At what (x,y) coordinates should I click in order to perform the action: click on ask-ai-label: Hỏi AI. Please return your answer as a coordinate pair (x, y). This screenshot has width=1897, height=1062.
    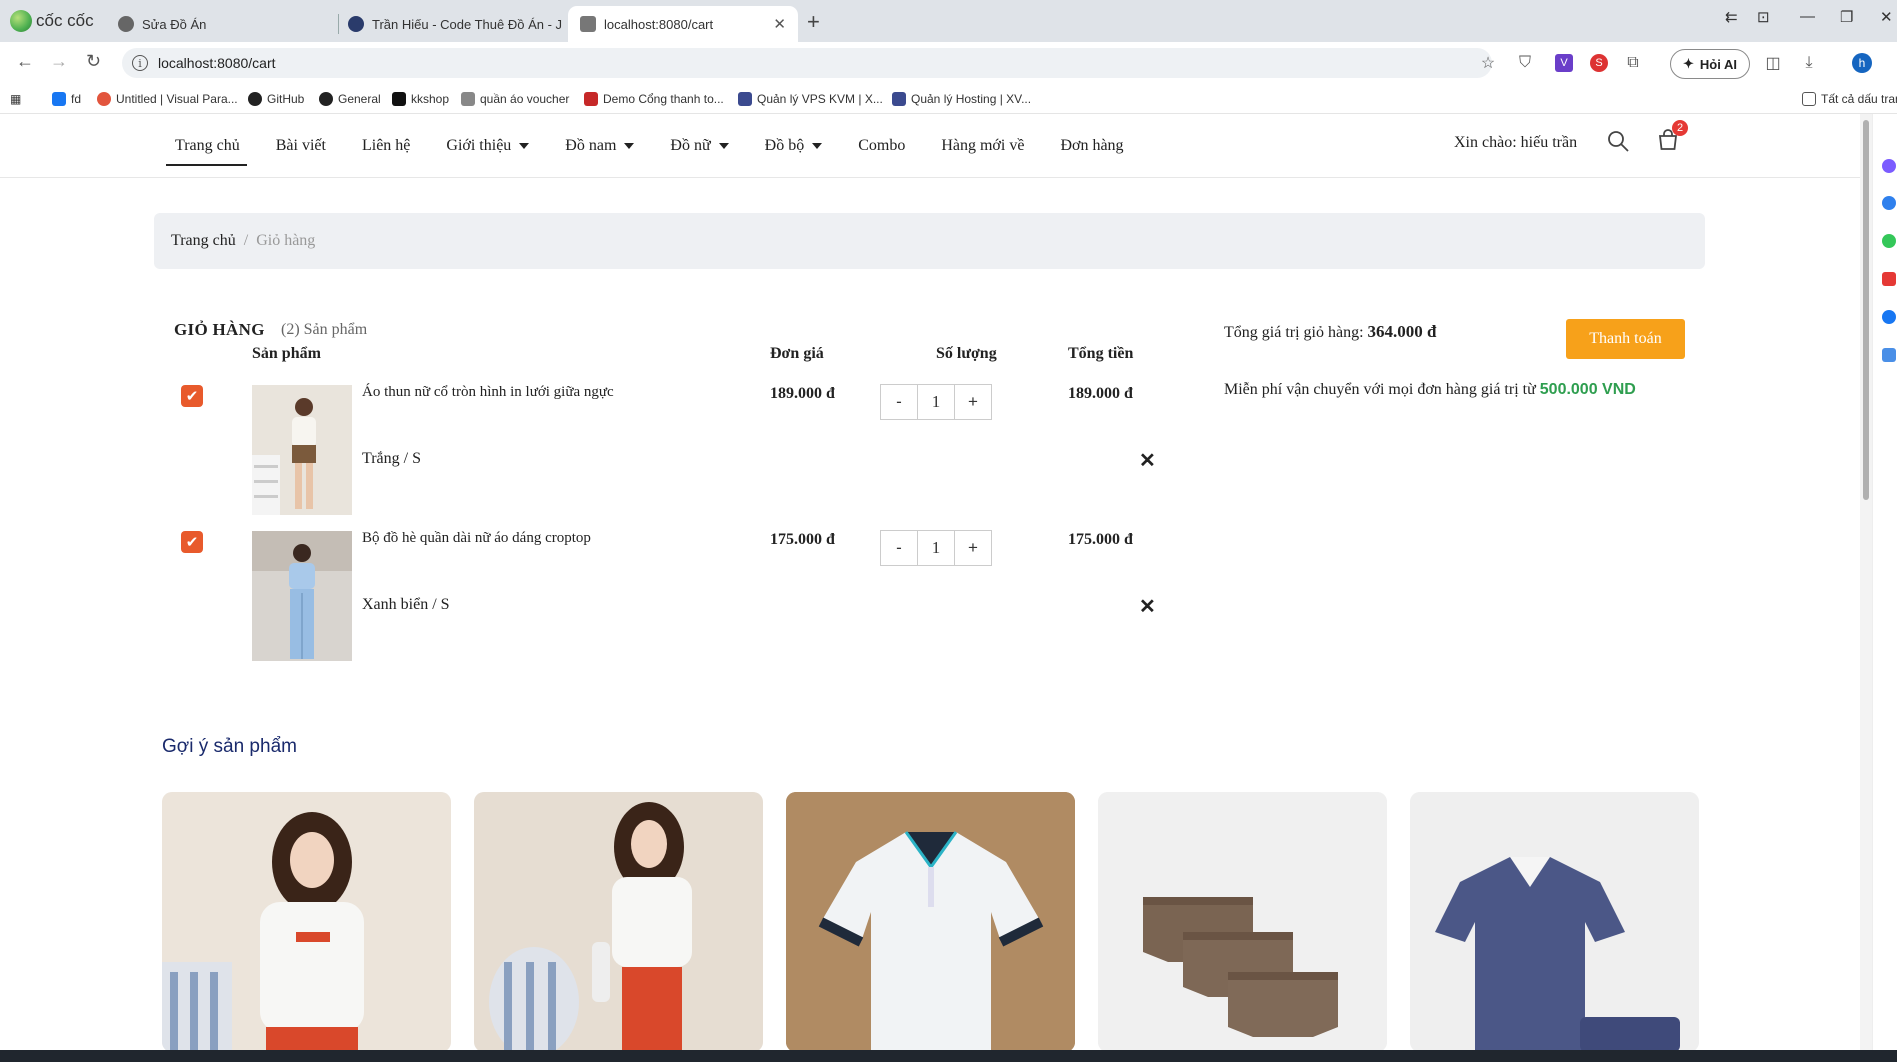
    Looking at the image, I should click on (1718, 64).